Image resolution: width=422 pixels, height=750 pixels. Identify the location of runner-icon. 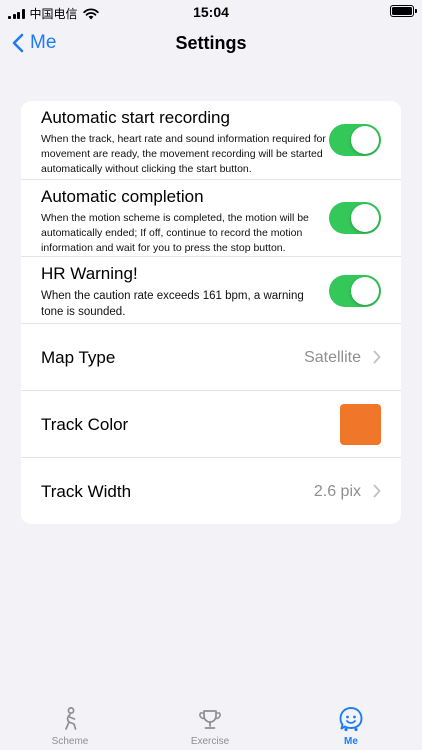
(71, 718).